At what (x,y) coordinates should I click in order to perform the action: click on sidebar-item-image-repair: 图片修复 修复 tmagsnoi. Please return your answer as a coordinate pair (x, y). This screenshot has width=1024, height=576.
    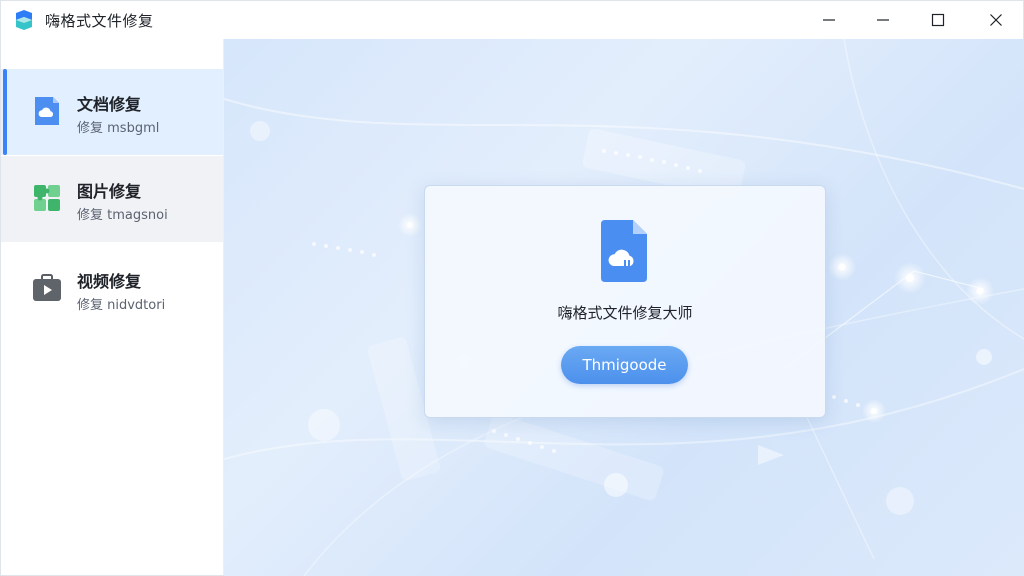
    Looking at the image, I should click on (112, 199).